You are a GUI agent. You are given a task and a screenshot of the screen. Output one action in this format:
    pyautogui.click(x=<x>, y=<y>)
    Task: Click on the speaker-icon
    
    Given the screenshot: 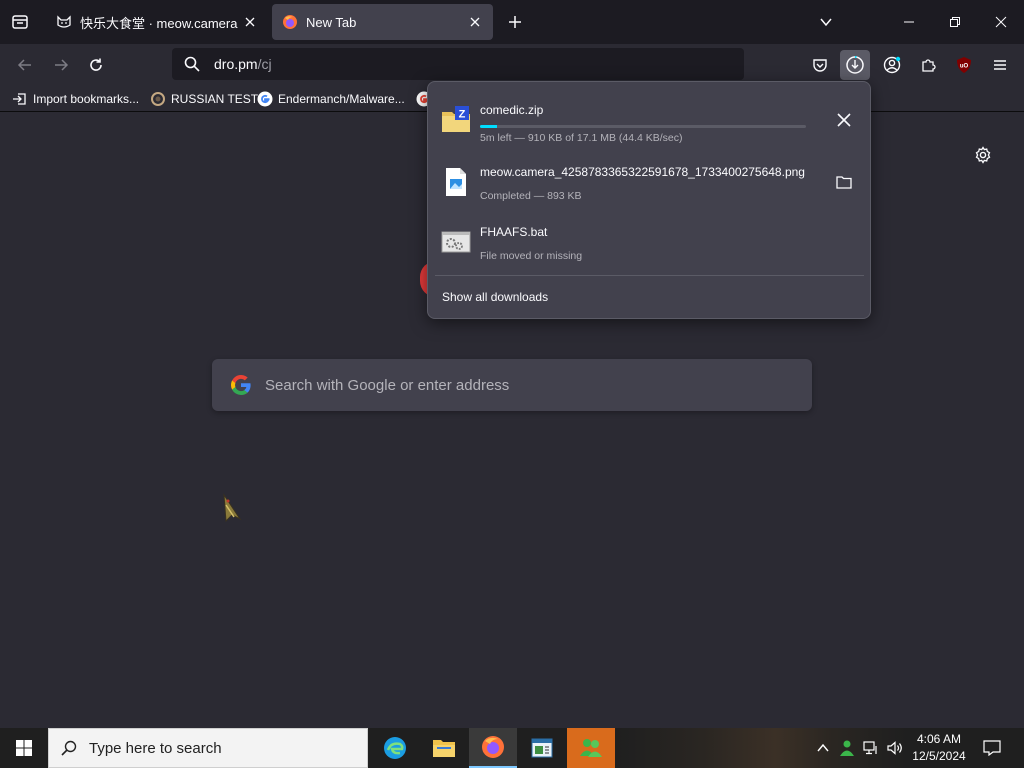 What is the action you would take?
    pyautogui.click(x=894, y=748)
    